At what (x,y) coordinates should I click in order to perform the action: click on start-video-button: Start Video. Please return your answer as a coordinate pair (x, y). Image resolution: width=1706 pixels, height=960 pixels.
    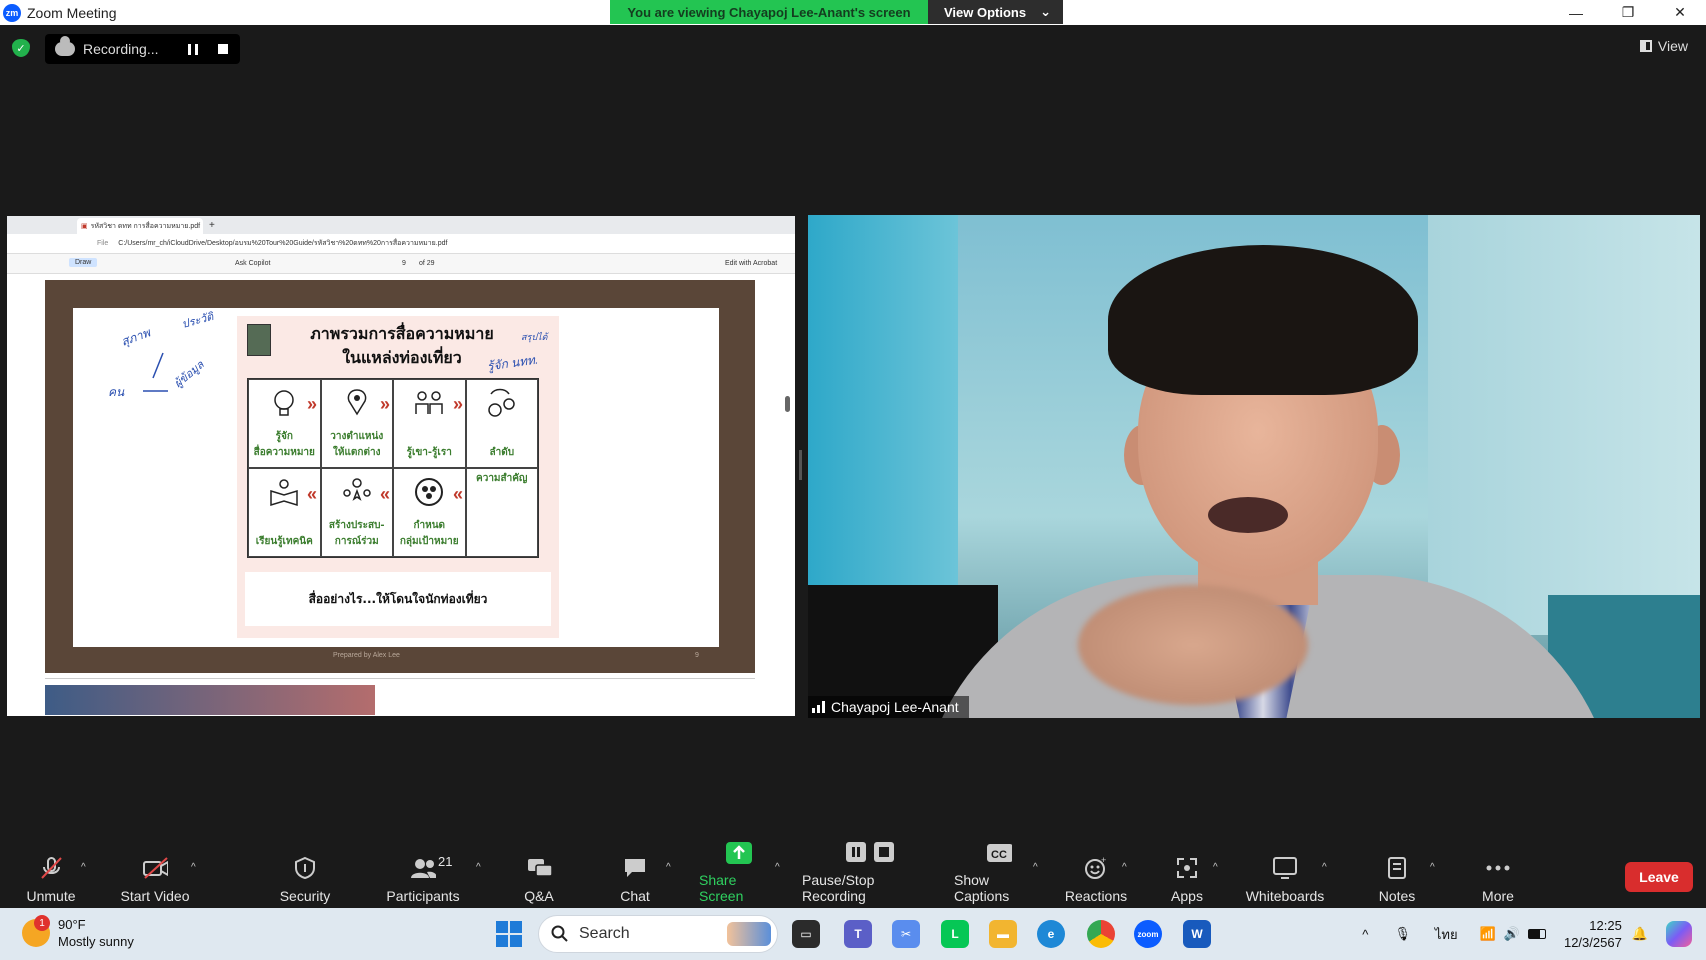
    Looking at the image, I should click on (155, 878).